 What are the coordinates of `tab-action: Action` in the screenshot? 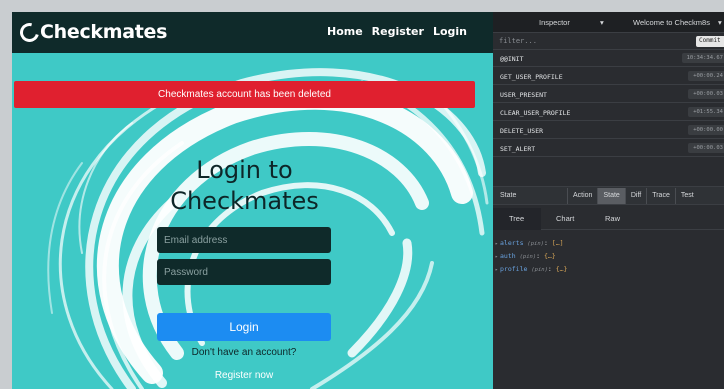 It's located at (582, 196).